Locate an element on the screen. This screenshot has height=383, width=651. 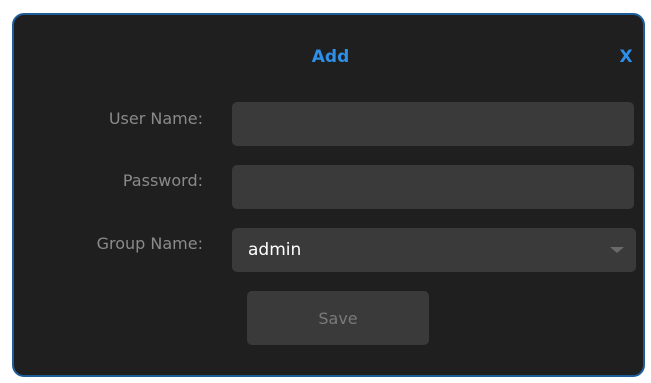
save-button: Save is located at coordinates (338, 318).